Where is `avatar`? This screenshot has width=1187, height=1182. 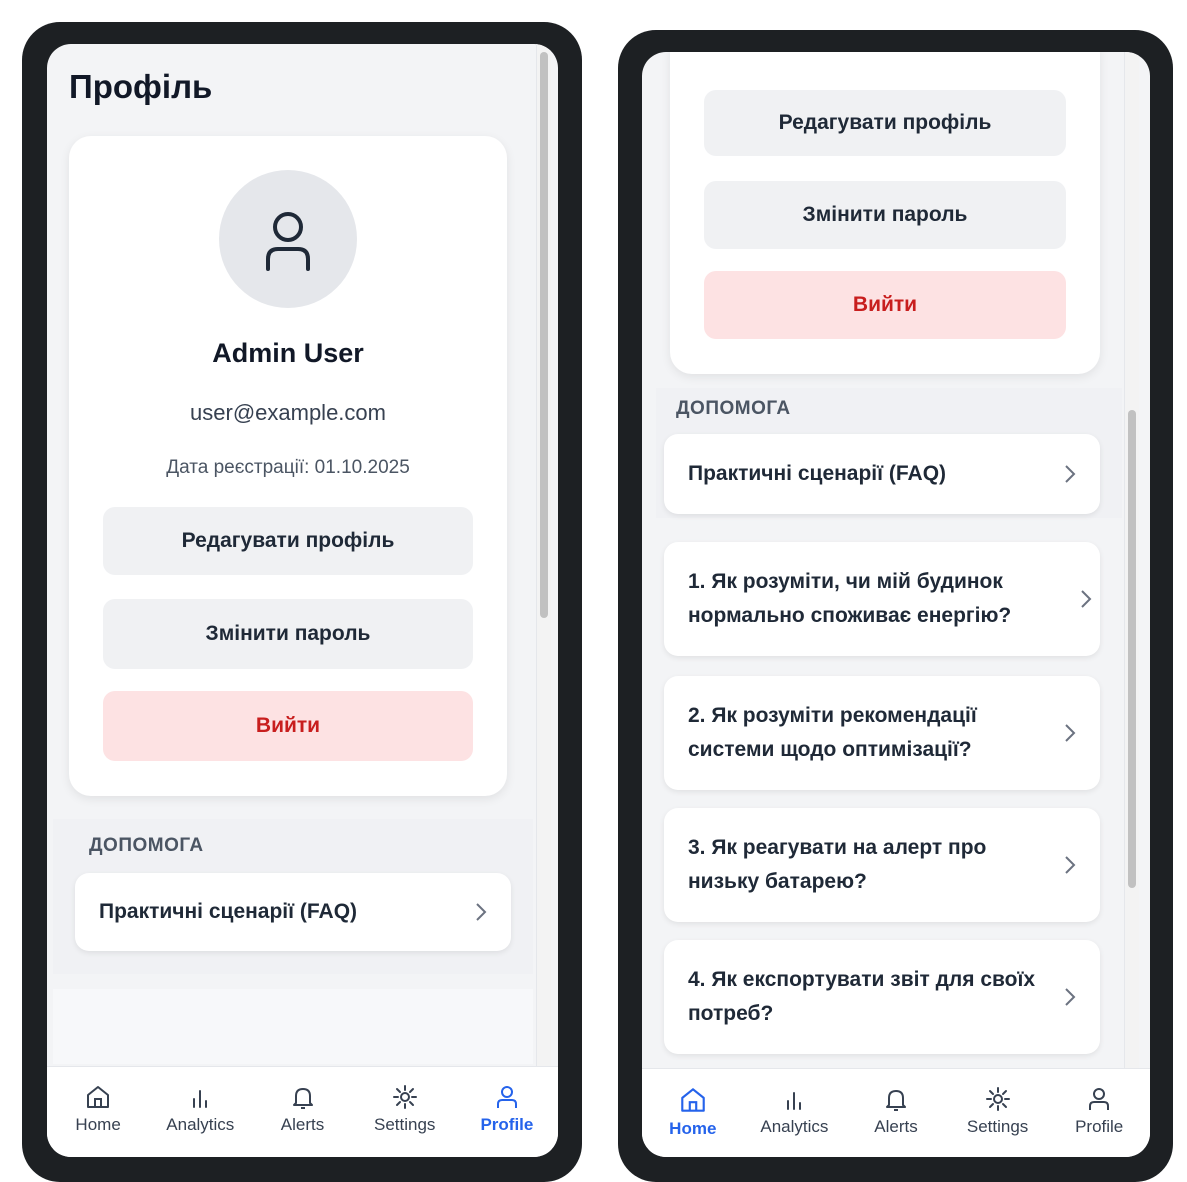
avatar is located at coordinates (288, 239).